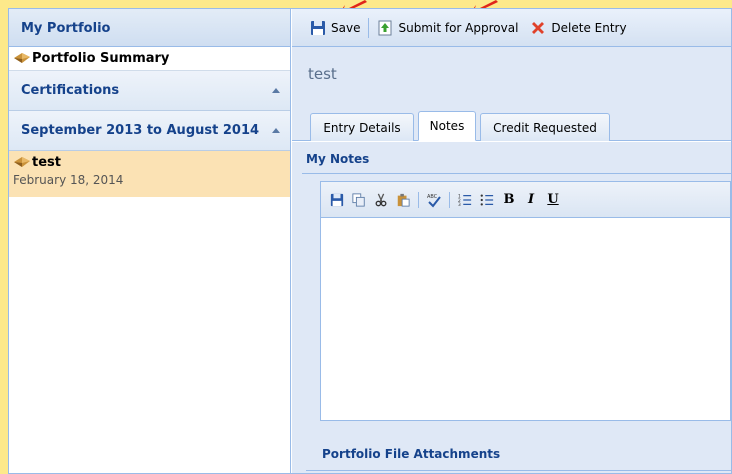 This screenshot has width=732, height=474. I want to click on tab-credit-requested: Credit Requested, so click(545, 127).